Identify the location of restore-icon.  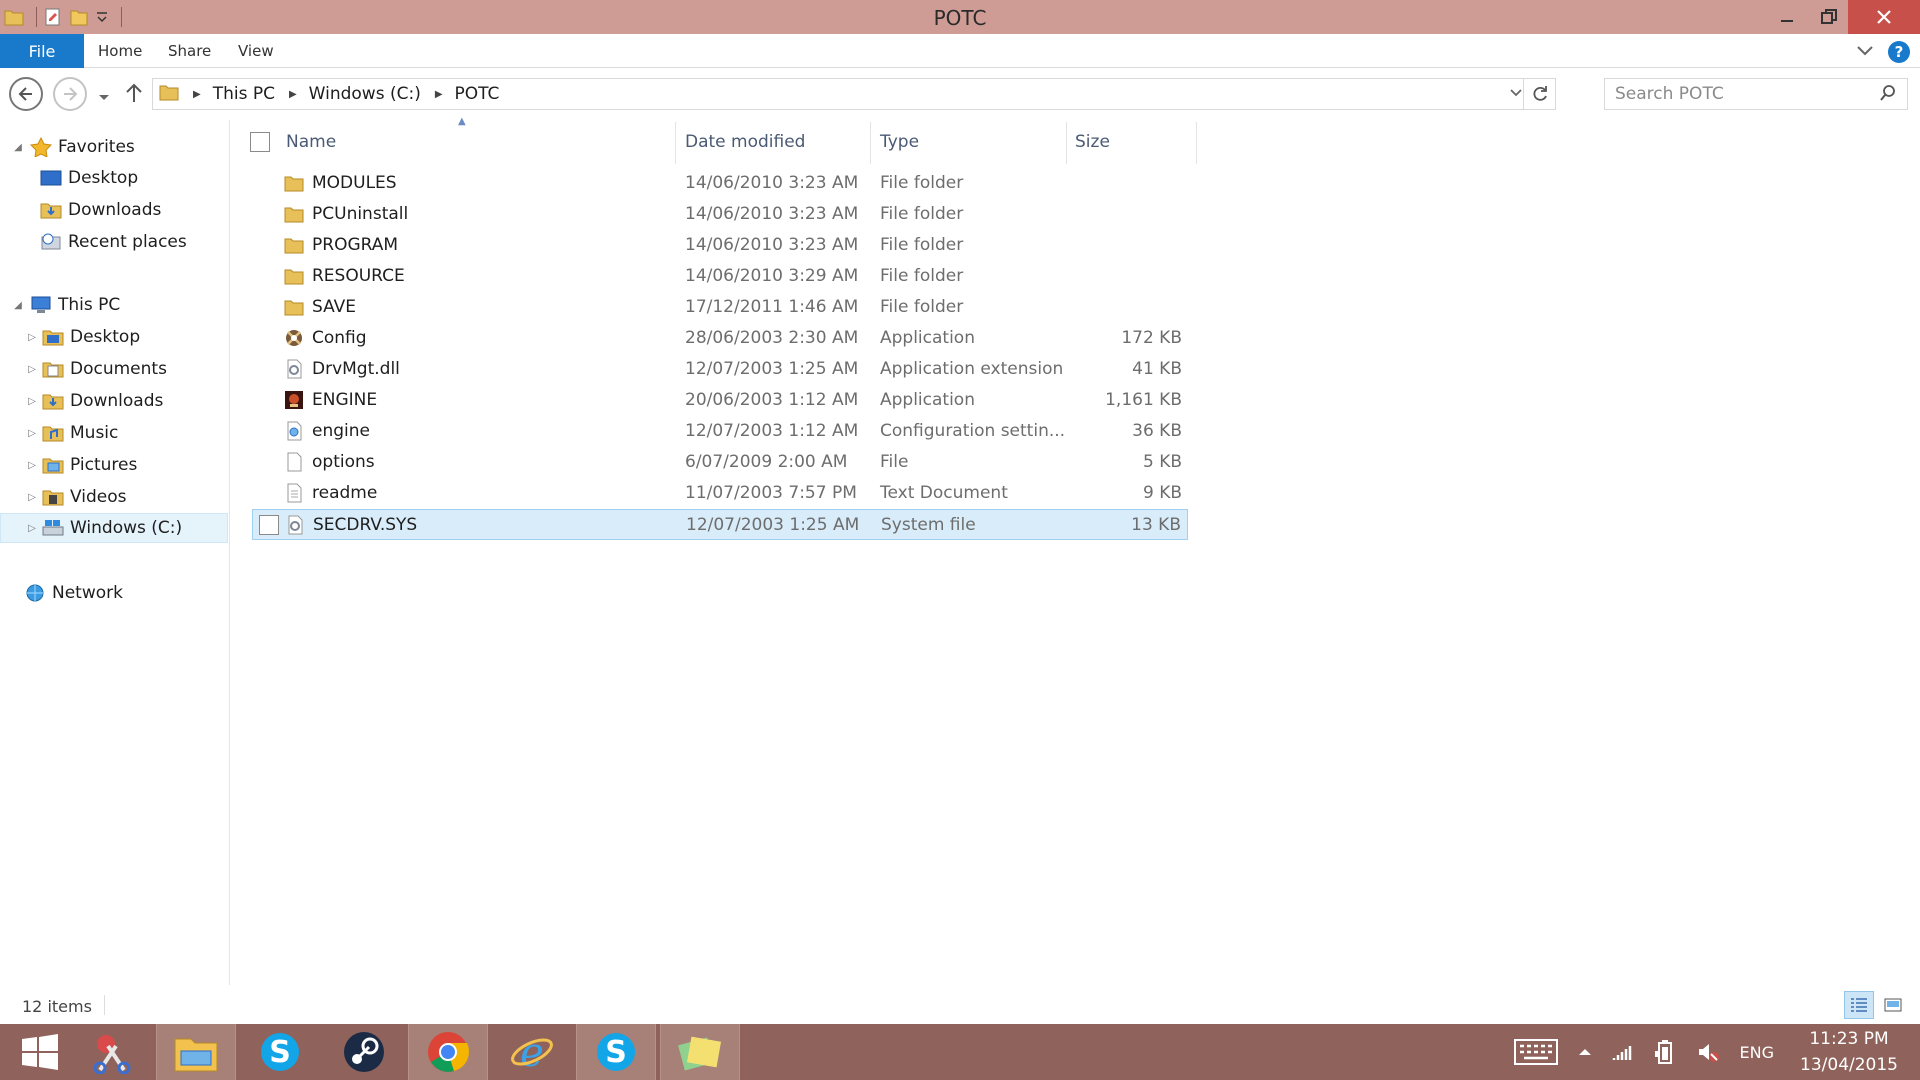
(1829, 16).